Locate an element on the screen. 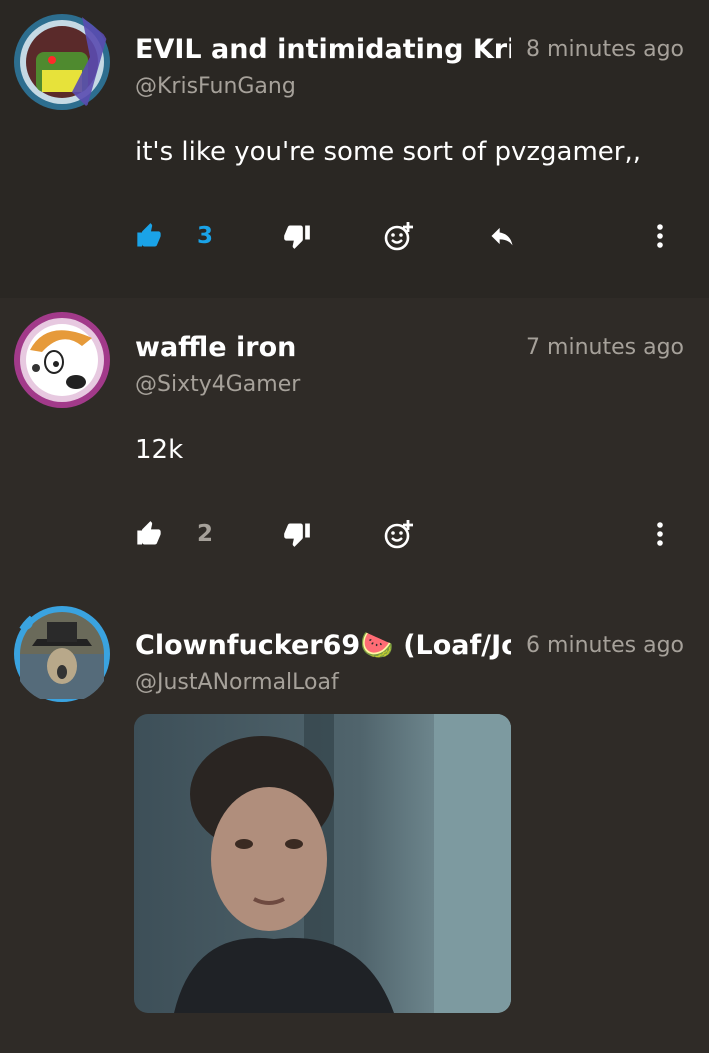 The height and width of the screenshot is (1053, 709). like-count: 3 is located at coordinates (205, 236).